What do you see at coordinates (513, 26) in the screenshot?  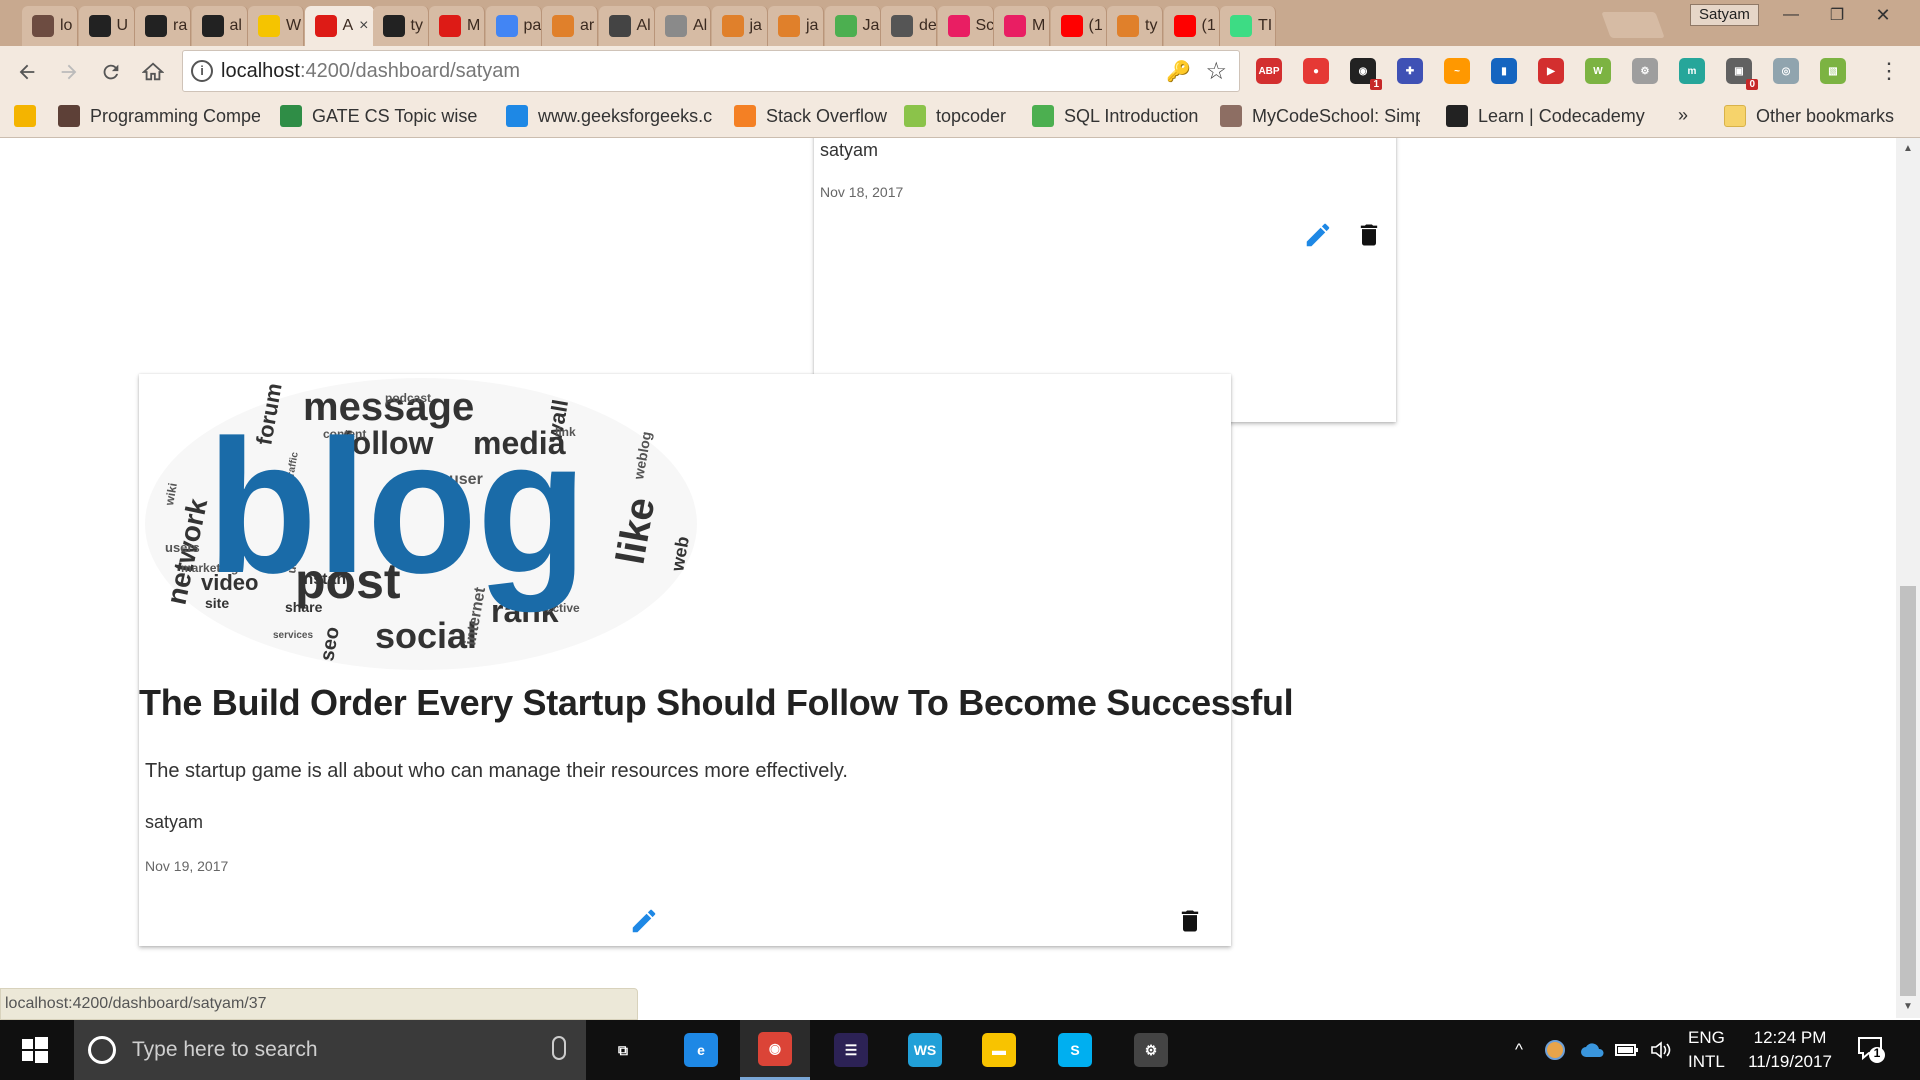 I see `tab: pa` at bounding box center [513, 26].